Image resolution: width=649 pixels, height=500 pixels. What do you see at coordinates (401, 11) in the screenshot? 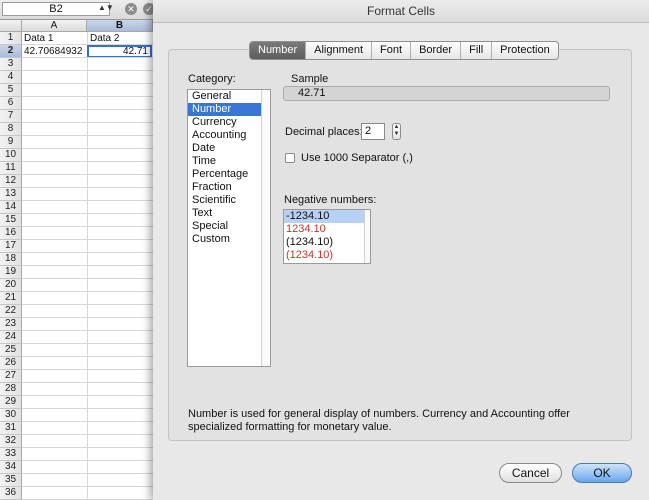
I see `dialog-title: Format Cells` at bounding box center [401, 11].